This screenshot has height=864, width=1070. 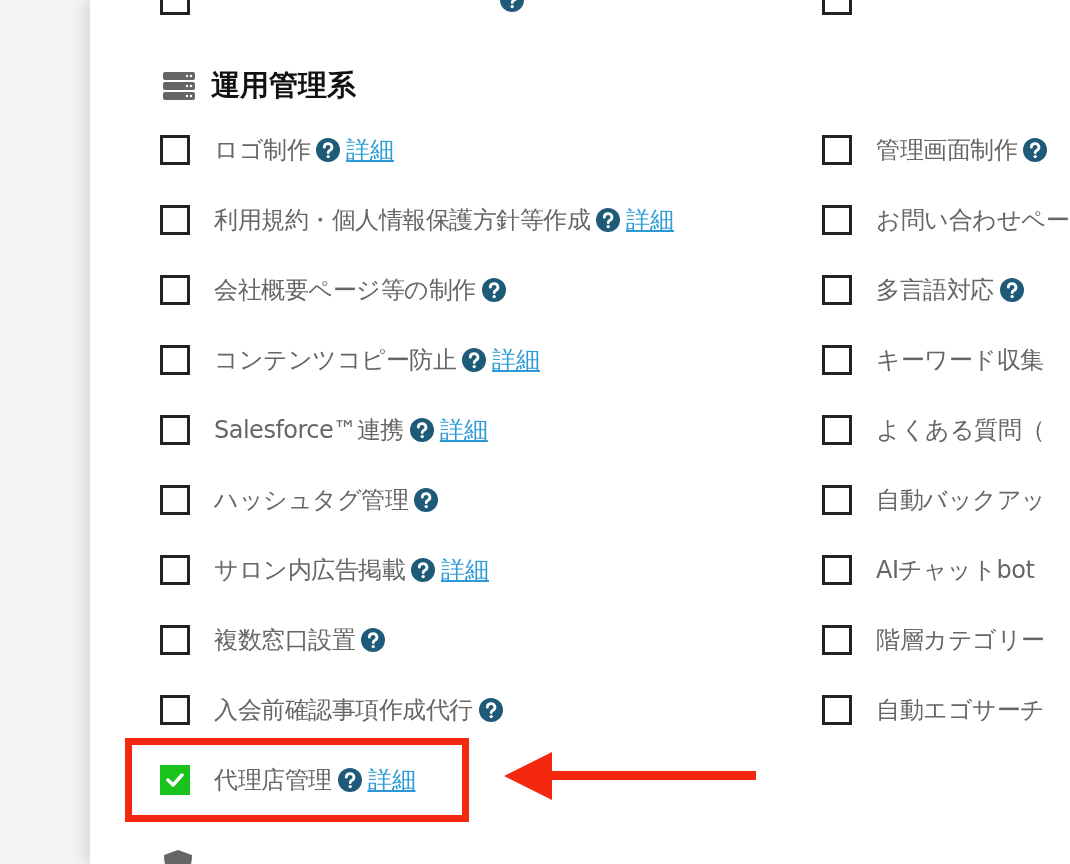 I want to click on option-label: コンテンツコピー防止, so click(x=335, y=360).